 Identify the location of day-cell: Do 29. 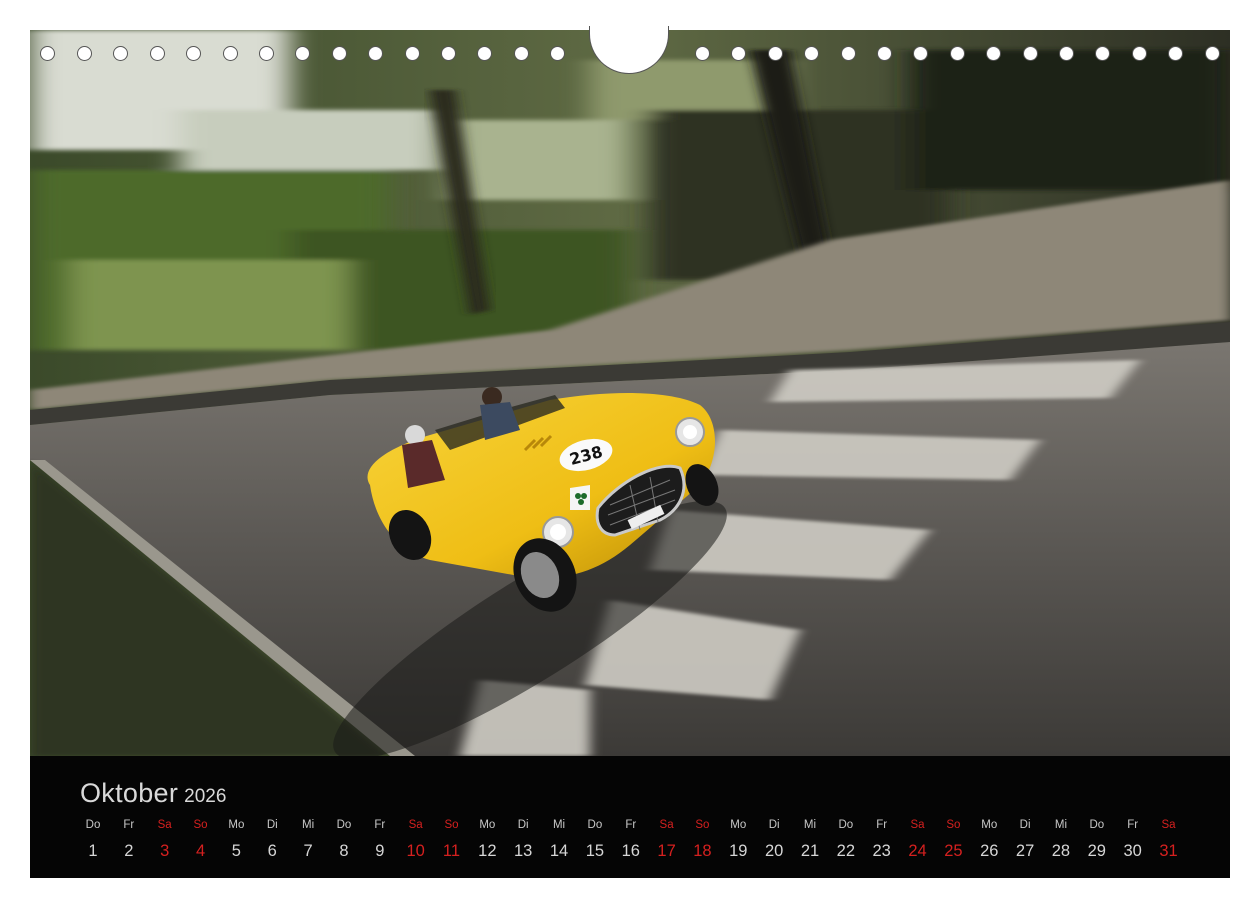
(1097, 839).